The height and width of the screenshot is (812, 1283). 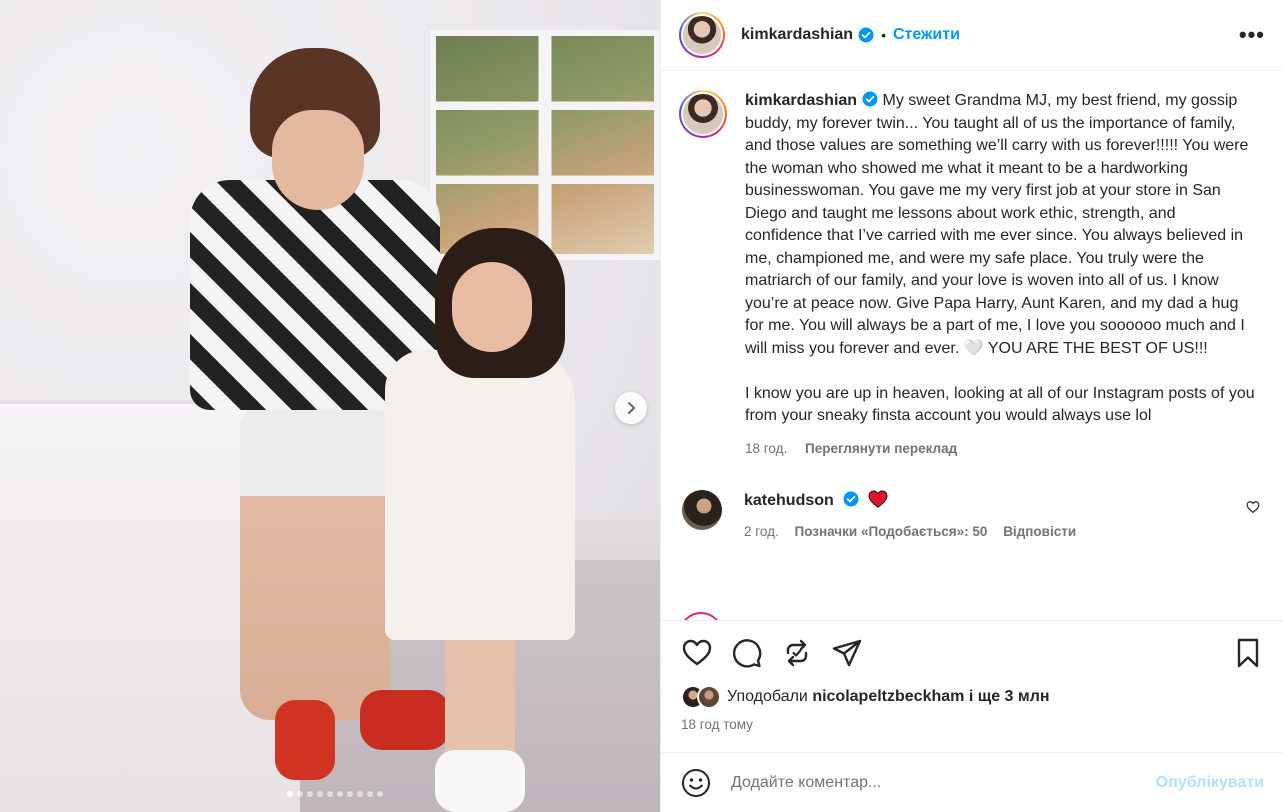 What do you see at coordinates (972, 653) in the screenshot?
I see `action-icons` at bounding box center [972, 653].